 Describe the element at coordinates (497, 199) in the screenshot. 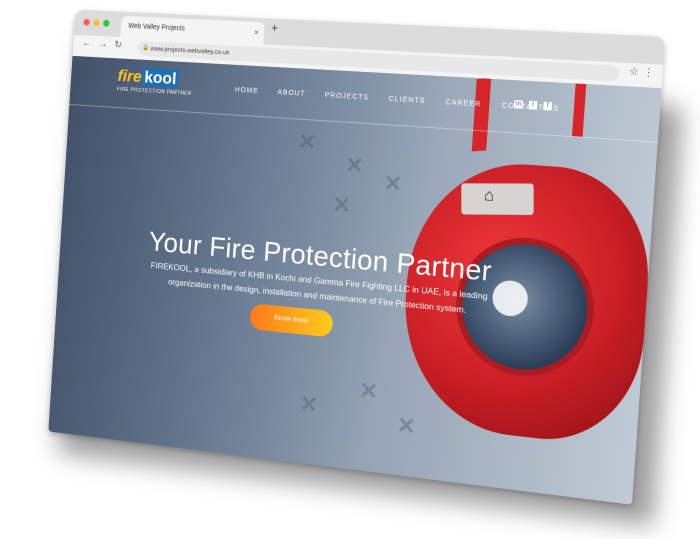

I see `alarm-label-plate` at that location.